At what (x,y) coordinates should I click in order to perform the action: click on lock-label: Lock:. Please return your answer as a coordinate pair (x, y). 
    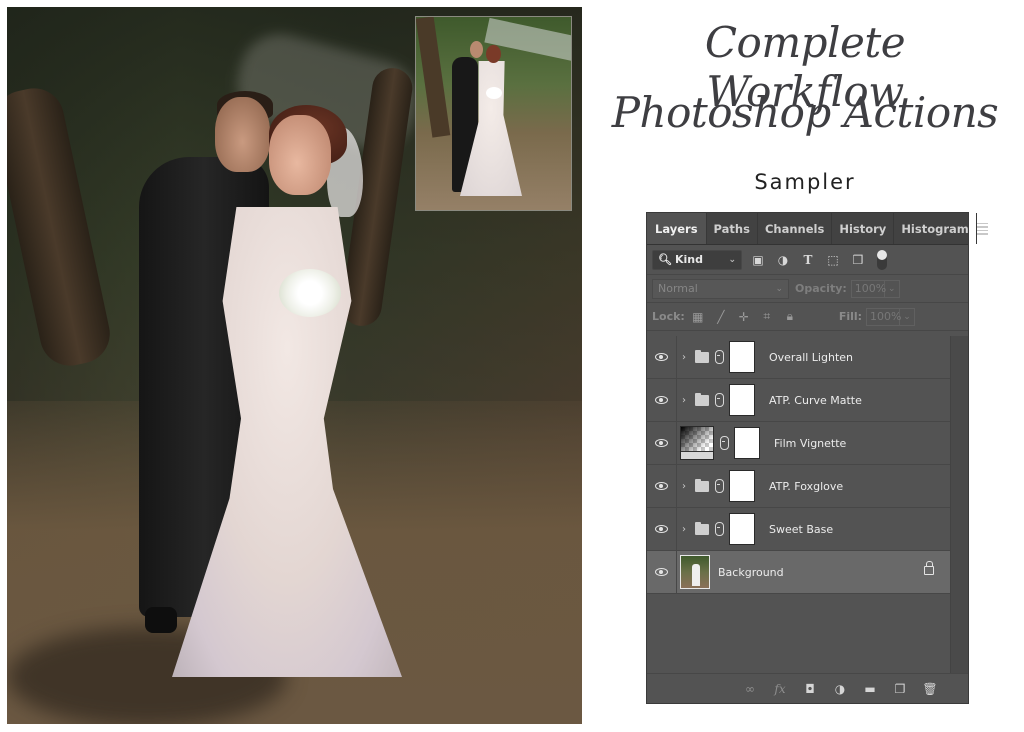
    Looking at the image, I should click on (668, 316).